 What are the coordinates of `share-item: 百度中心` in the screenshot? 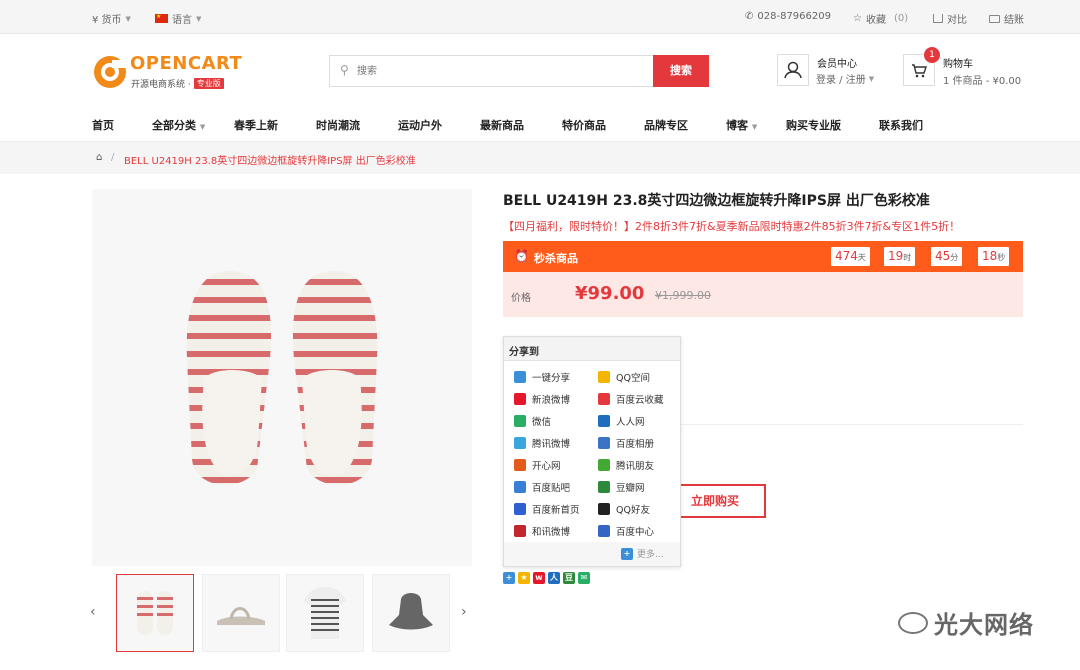 It's located at (626, 531).